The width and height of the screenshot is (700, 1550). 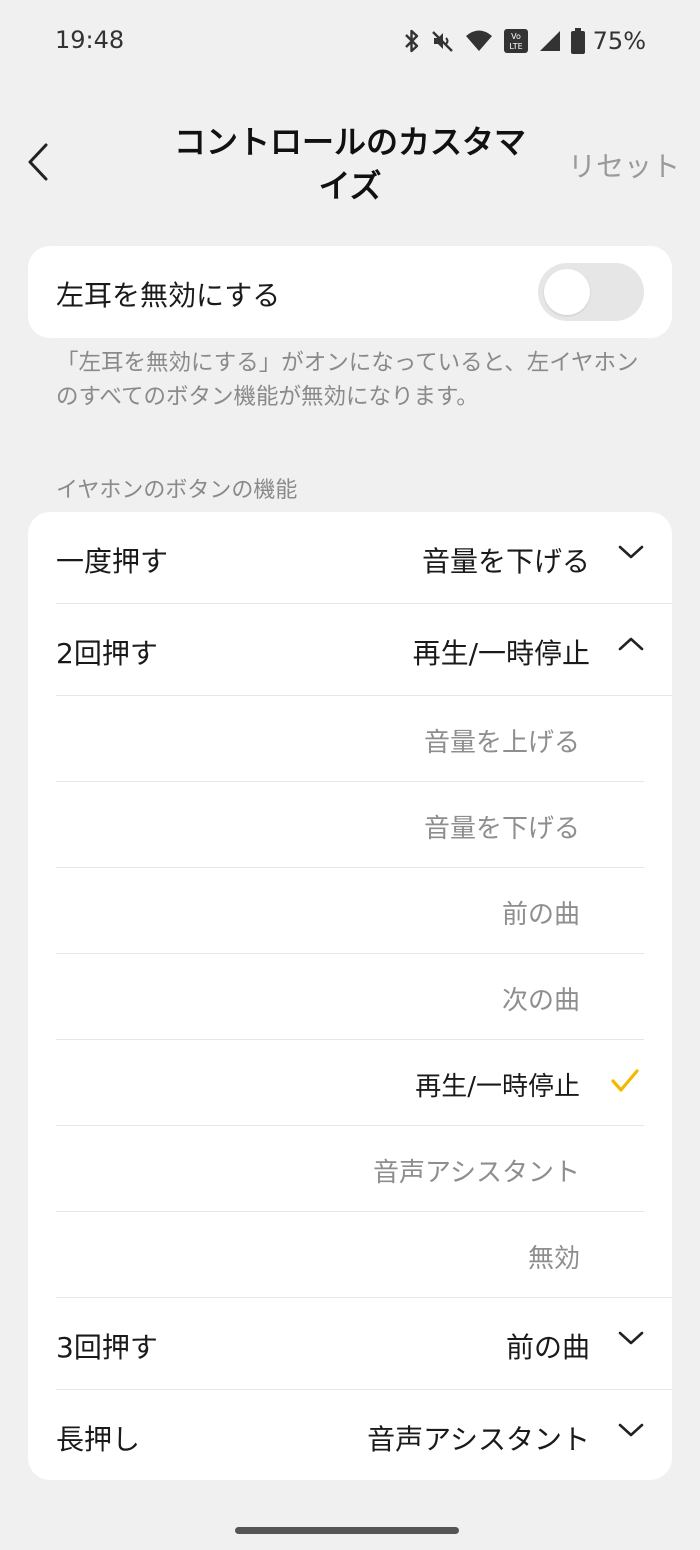 What do you see at coordinates (107, 653) in the screenshot?
I see `row-label: 2回押す` at bounding box center [107, 653].